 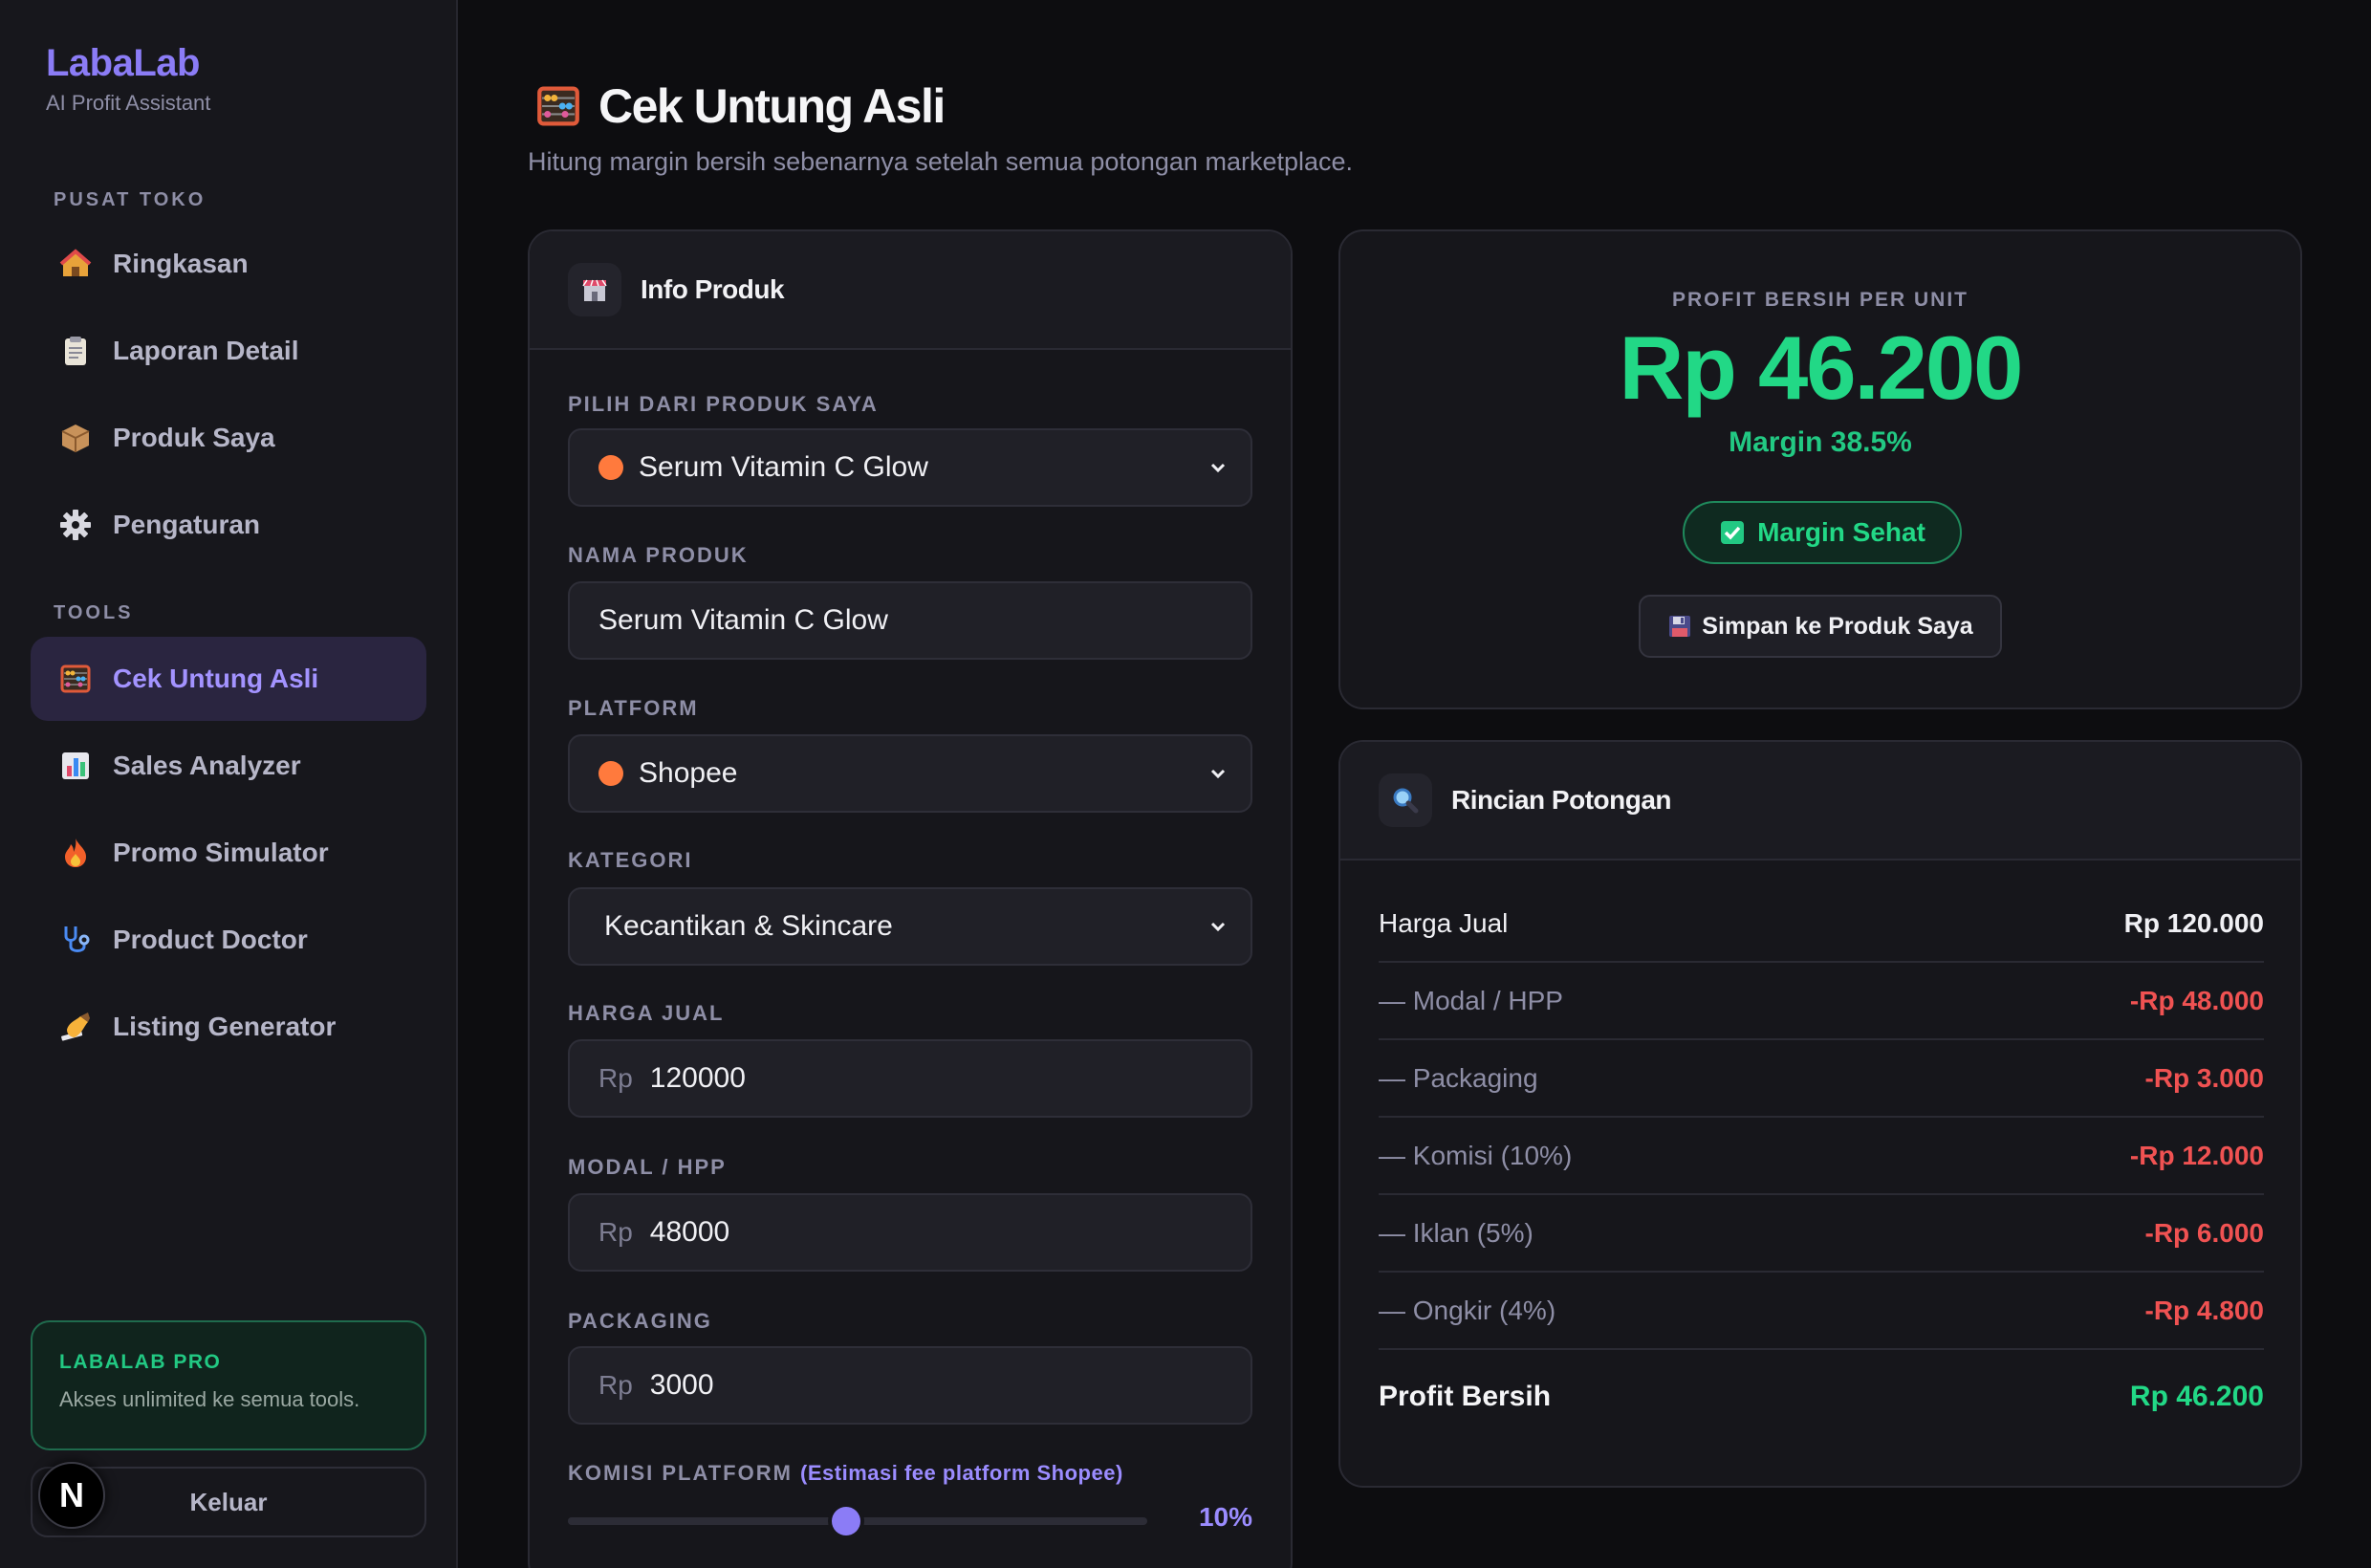 I want to click on sidebar-item-cek-untung-asli: Cek Untung Asli, so click(x=228, y=679).